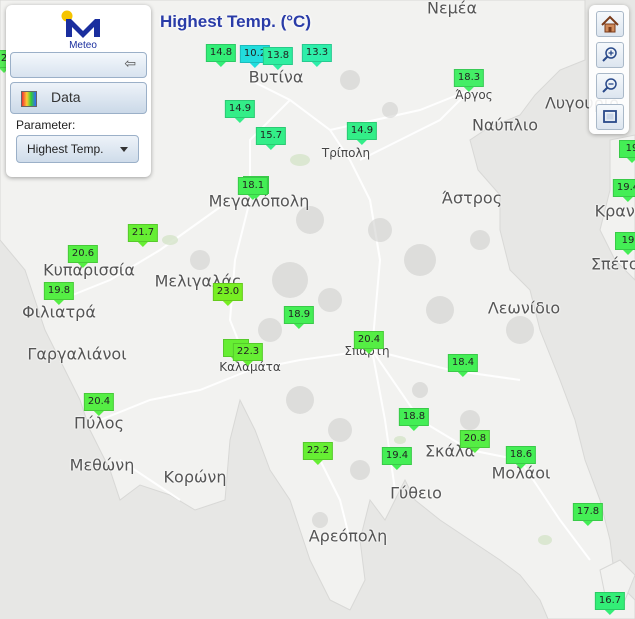 The height and width of the screenshot is (619, 635). What do you see at coordinates (46, 125) in the screenshot?
I see `parameter-label: Parameter:` at bounding box center [46, 125].